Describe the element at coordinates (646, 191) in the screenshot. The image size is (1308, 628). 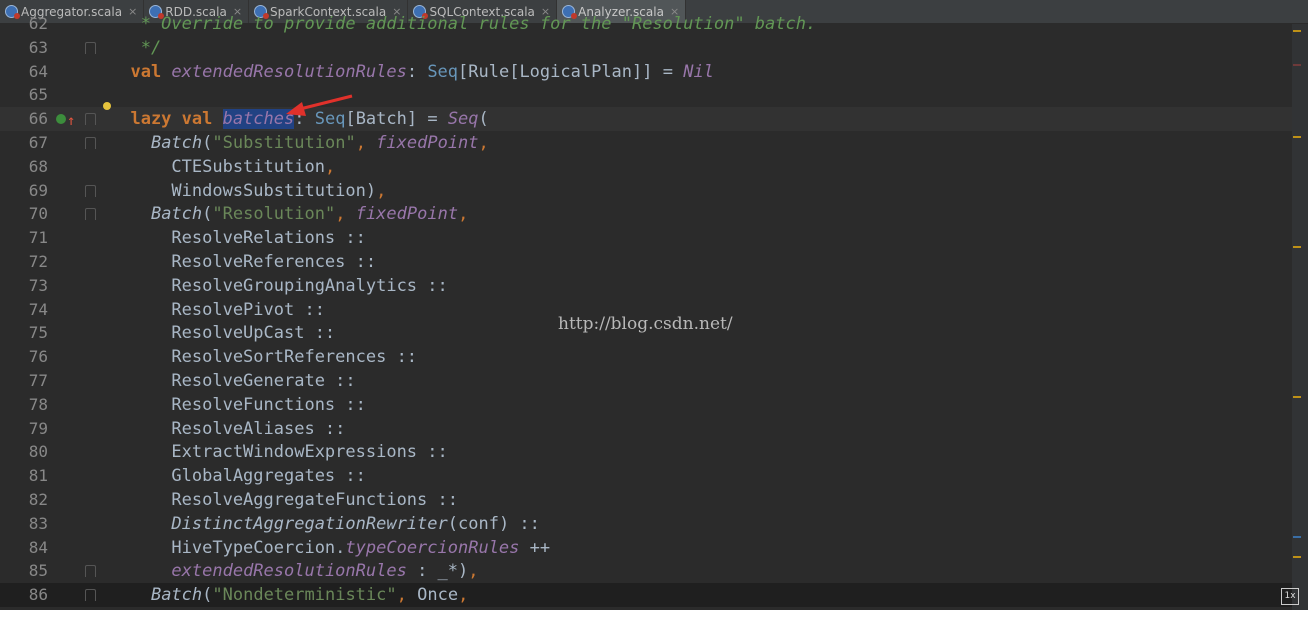
I see `code-line: 69 WindowsSubstitution),` at that location.